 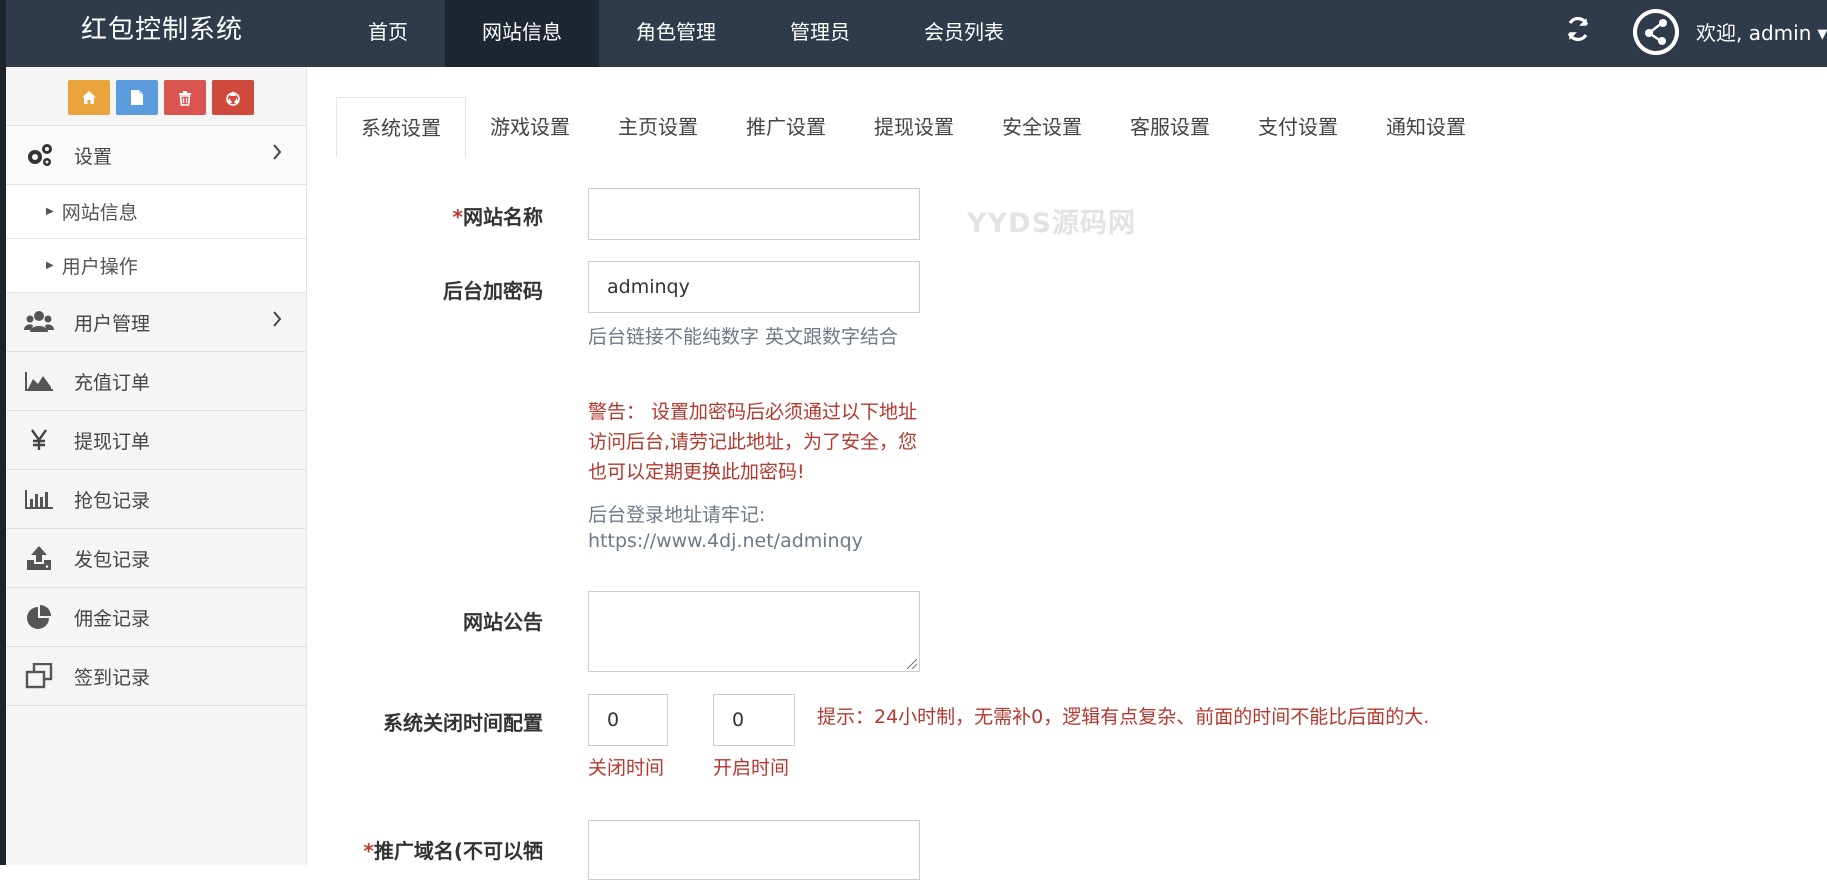 I want to click on promo-domain-input, so click(x=754, y=850).